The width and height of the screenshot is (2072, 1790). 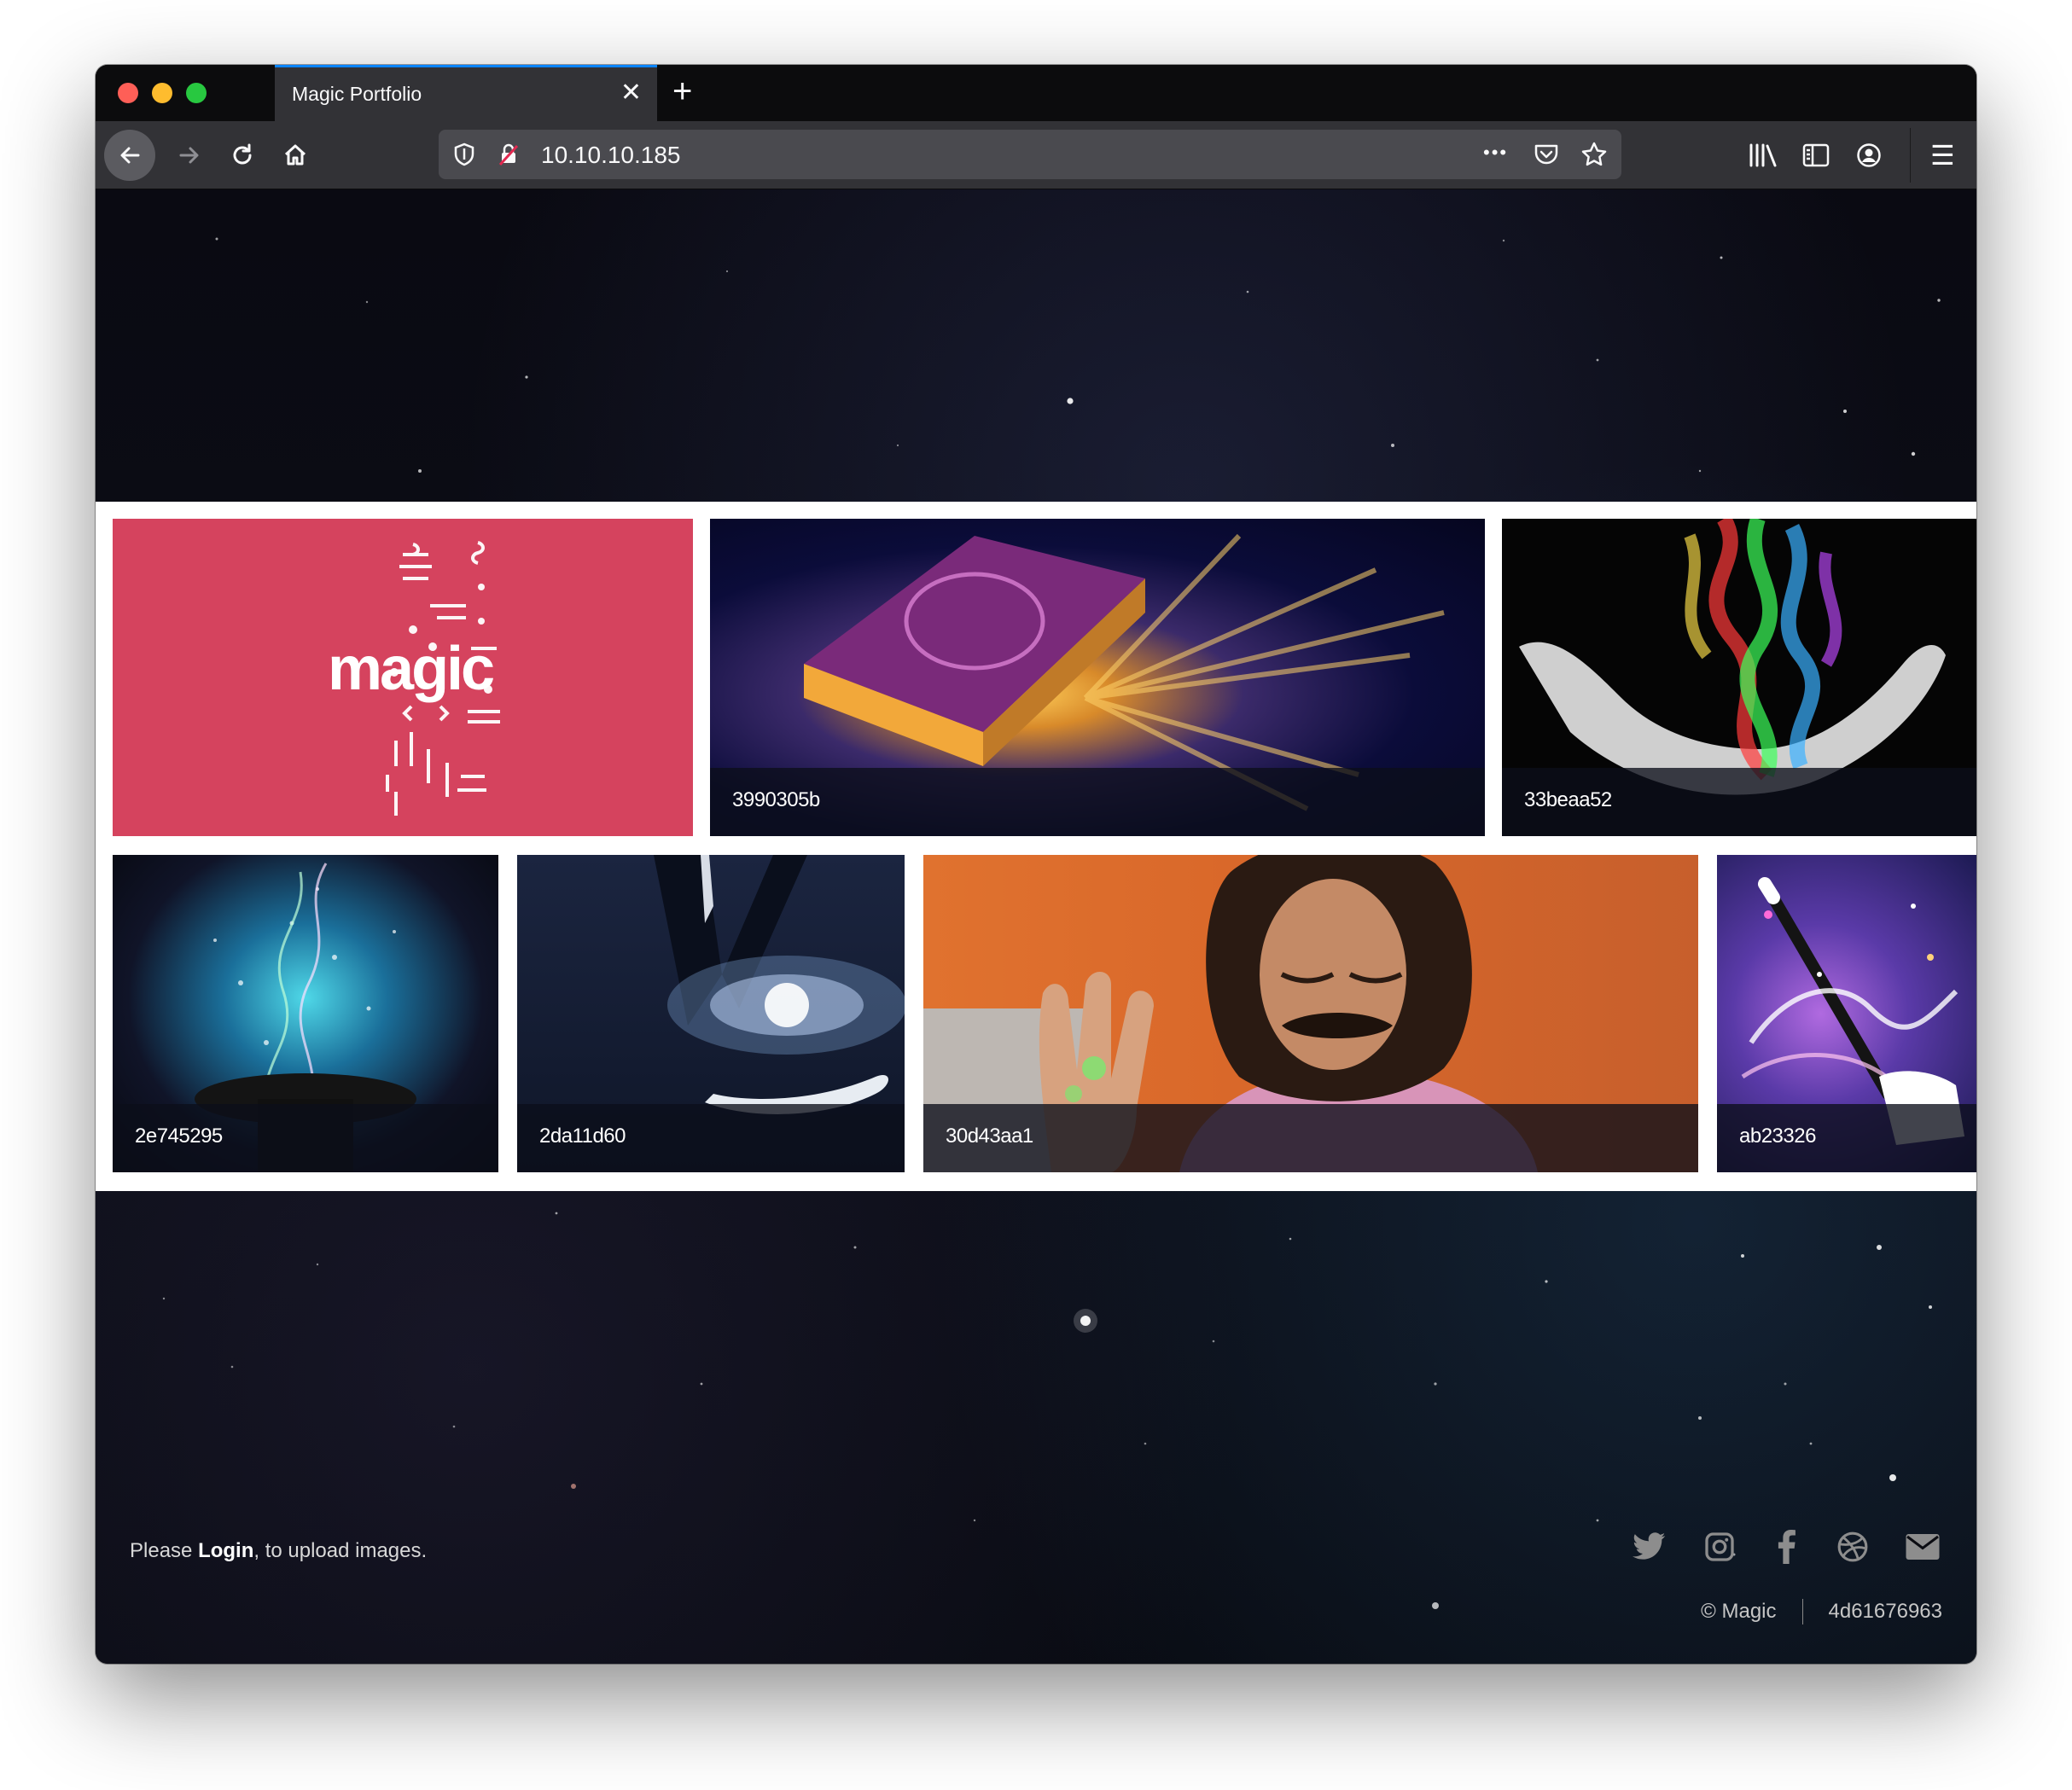 I want to click on copyright-text: © Magic, so click(x=1739, y=1611).